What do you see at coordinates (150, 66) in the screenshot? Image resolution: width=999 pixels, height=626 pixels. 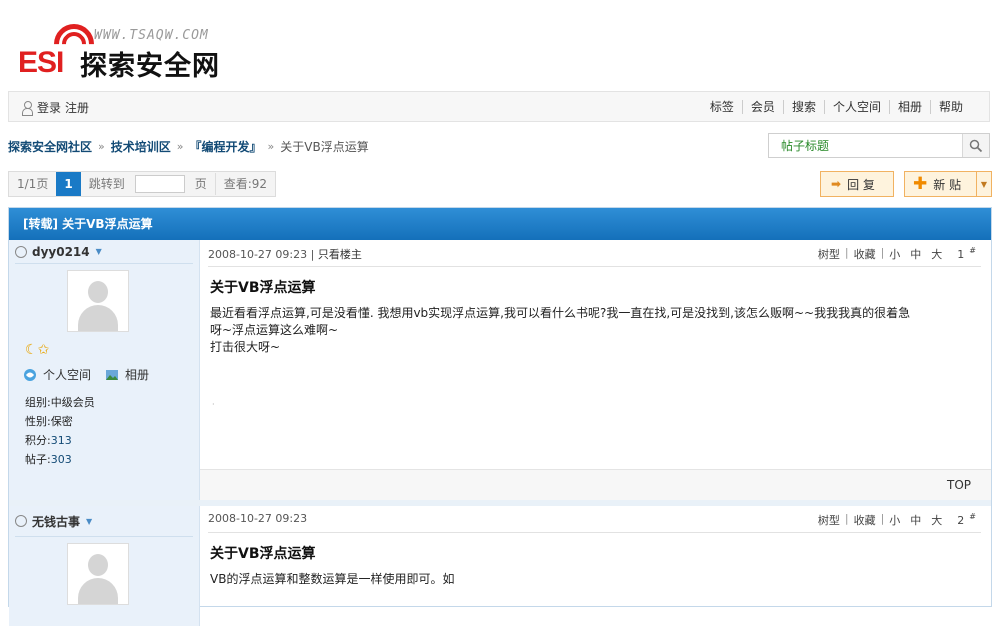 I see `logo-brand-name: 探索安全网` at bounding box center [150, 66].